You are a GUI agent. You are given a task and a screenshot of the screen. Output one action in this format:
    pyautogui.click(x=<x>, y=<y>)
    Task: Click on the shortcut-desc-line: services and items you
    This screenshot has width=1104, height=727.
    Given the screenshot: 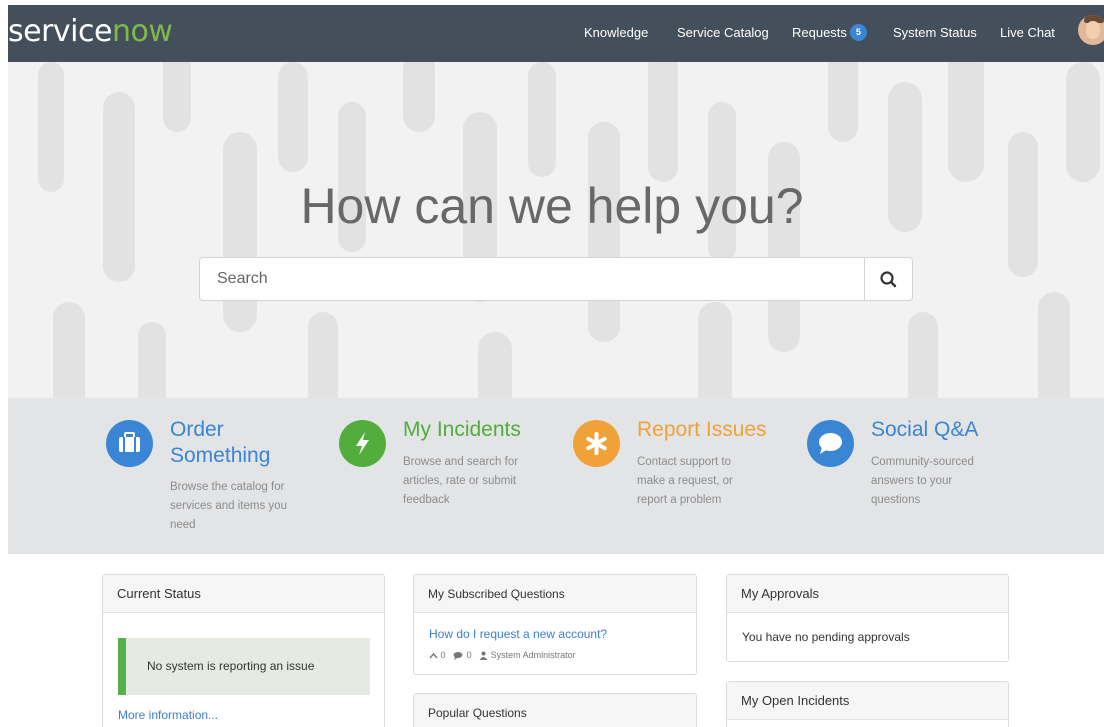 What is the action you would take?
    pyautogui.click(x=228, y=506)
    